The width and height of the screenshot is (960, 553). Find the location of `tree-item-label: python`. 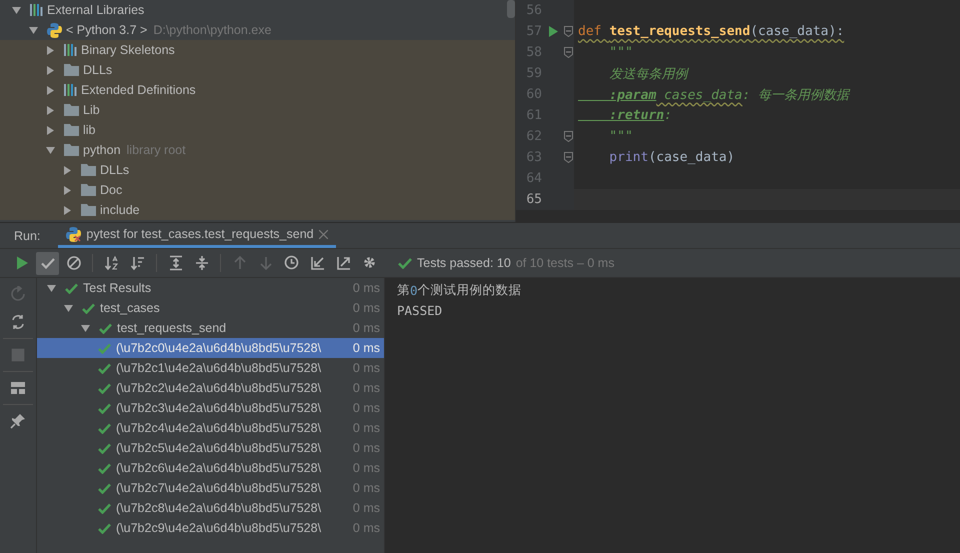

tree-item-label: python is located at coordinates (102, 150).